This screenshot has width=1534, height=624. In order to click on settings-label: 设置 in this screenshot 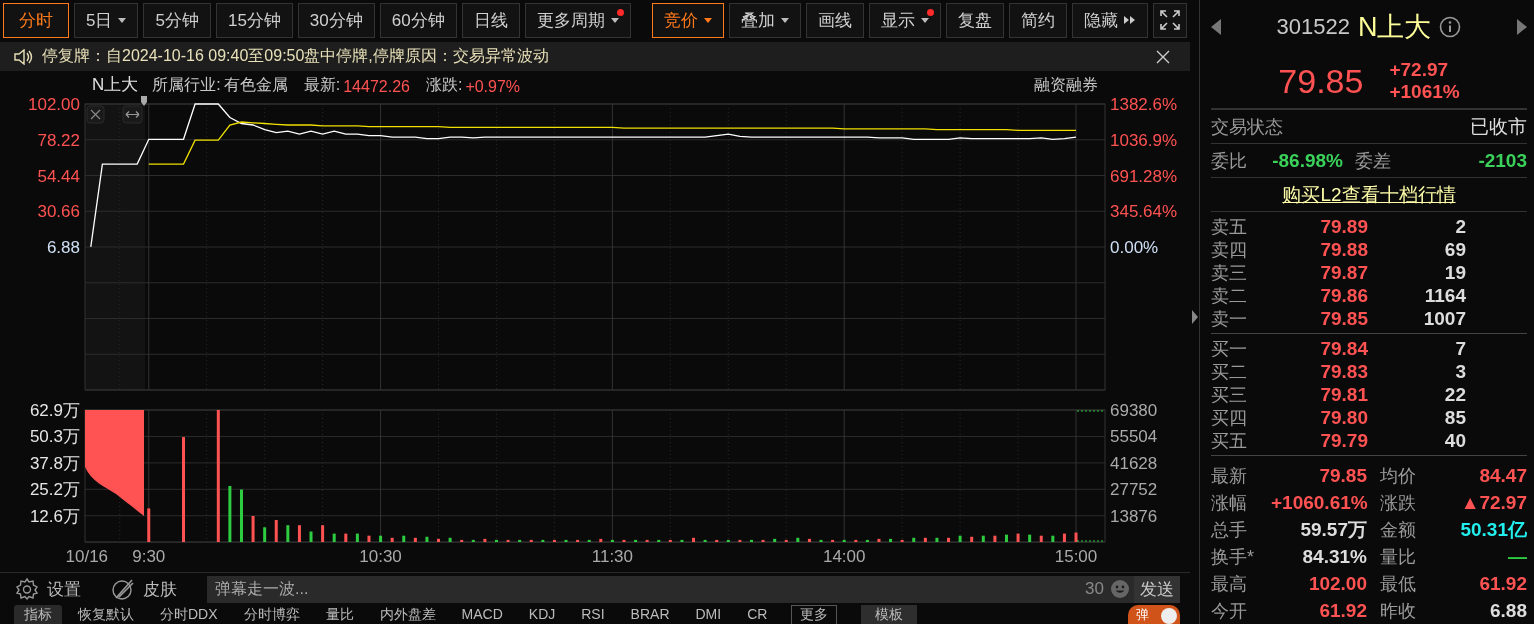, I will do `click(64, 589)`.